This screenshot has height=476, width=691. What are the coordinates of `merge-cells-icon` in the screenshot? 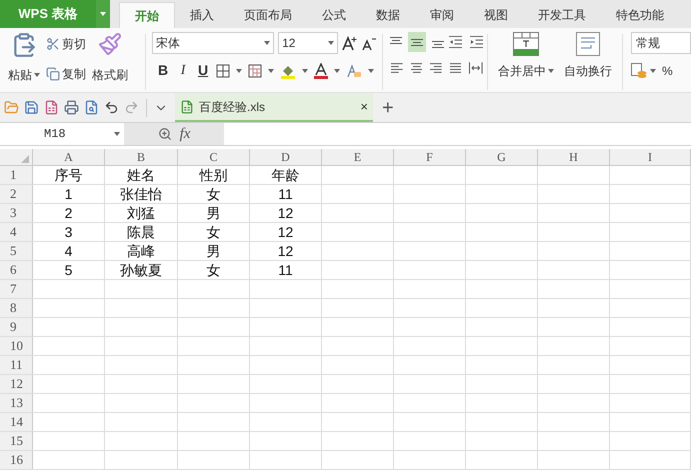 It's located at (526, 44).